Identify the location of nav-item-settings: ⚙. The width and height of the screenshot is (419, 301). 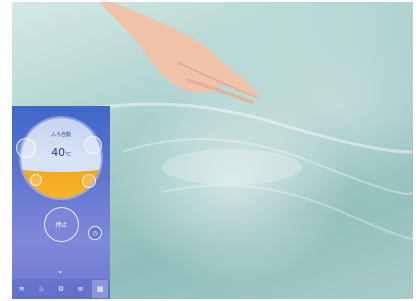
(61, 289).